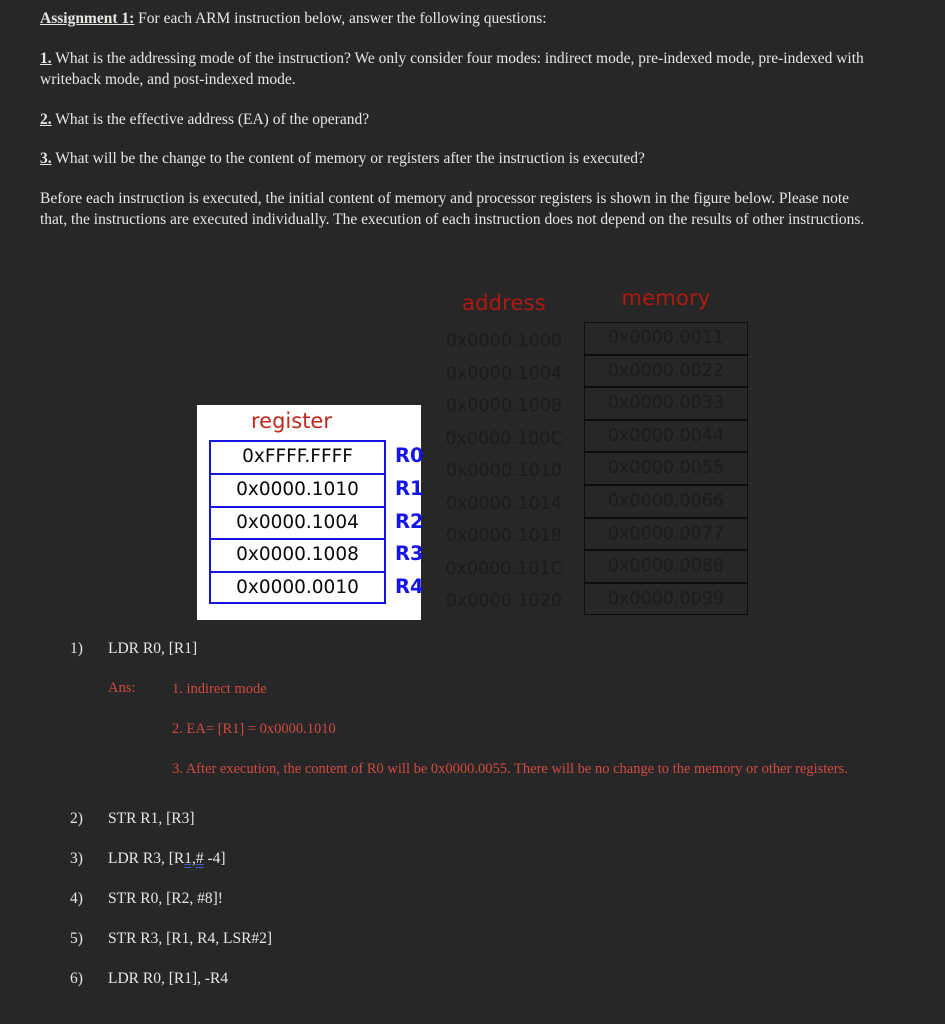  I want to click on address-cell: 0x0000.1014, so click(504, 503).